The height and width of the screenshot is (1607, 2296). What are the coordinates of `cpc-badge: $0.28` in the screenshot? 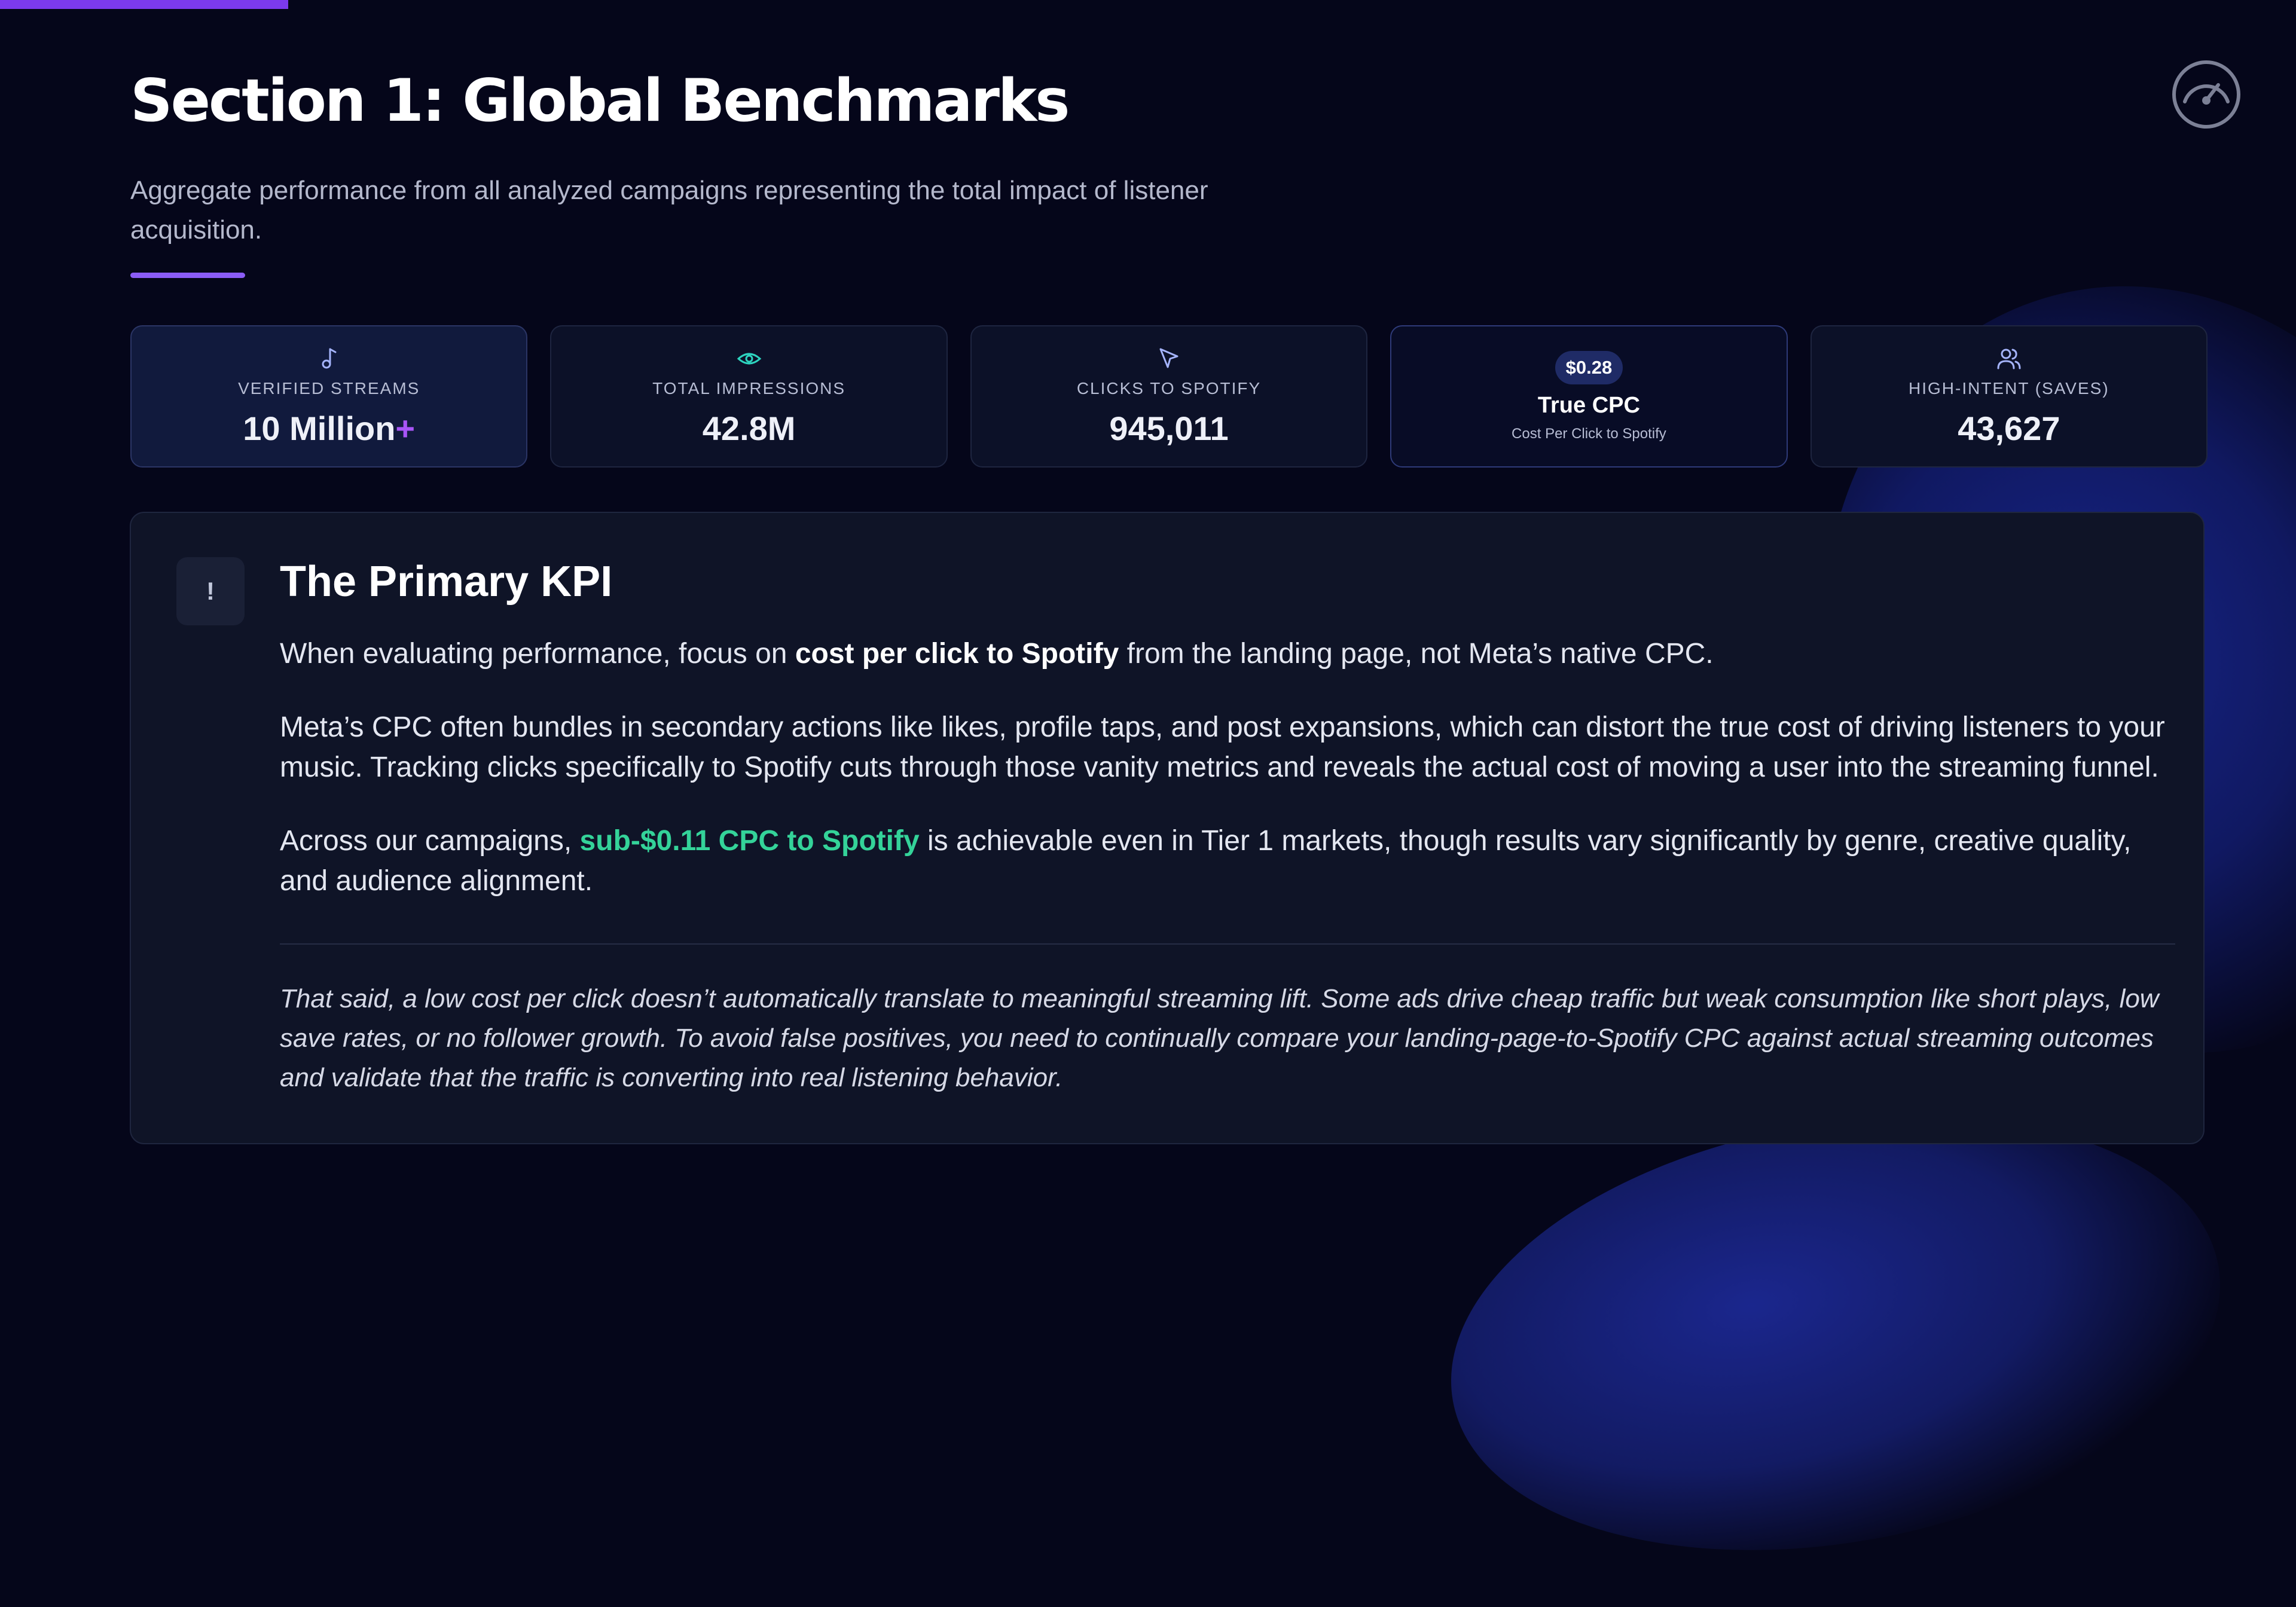 It's located at (1589, 367).